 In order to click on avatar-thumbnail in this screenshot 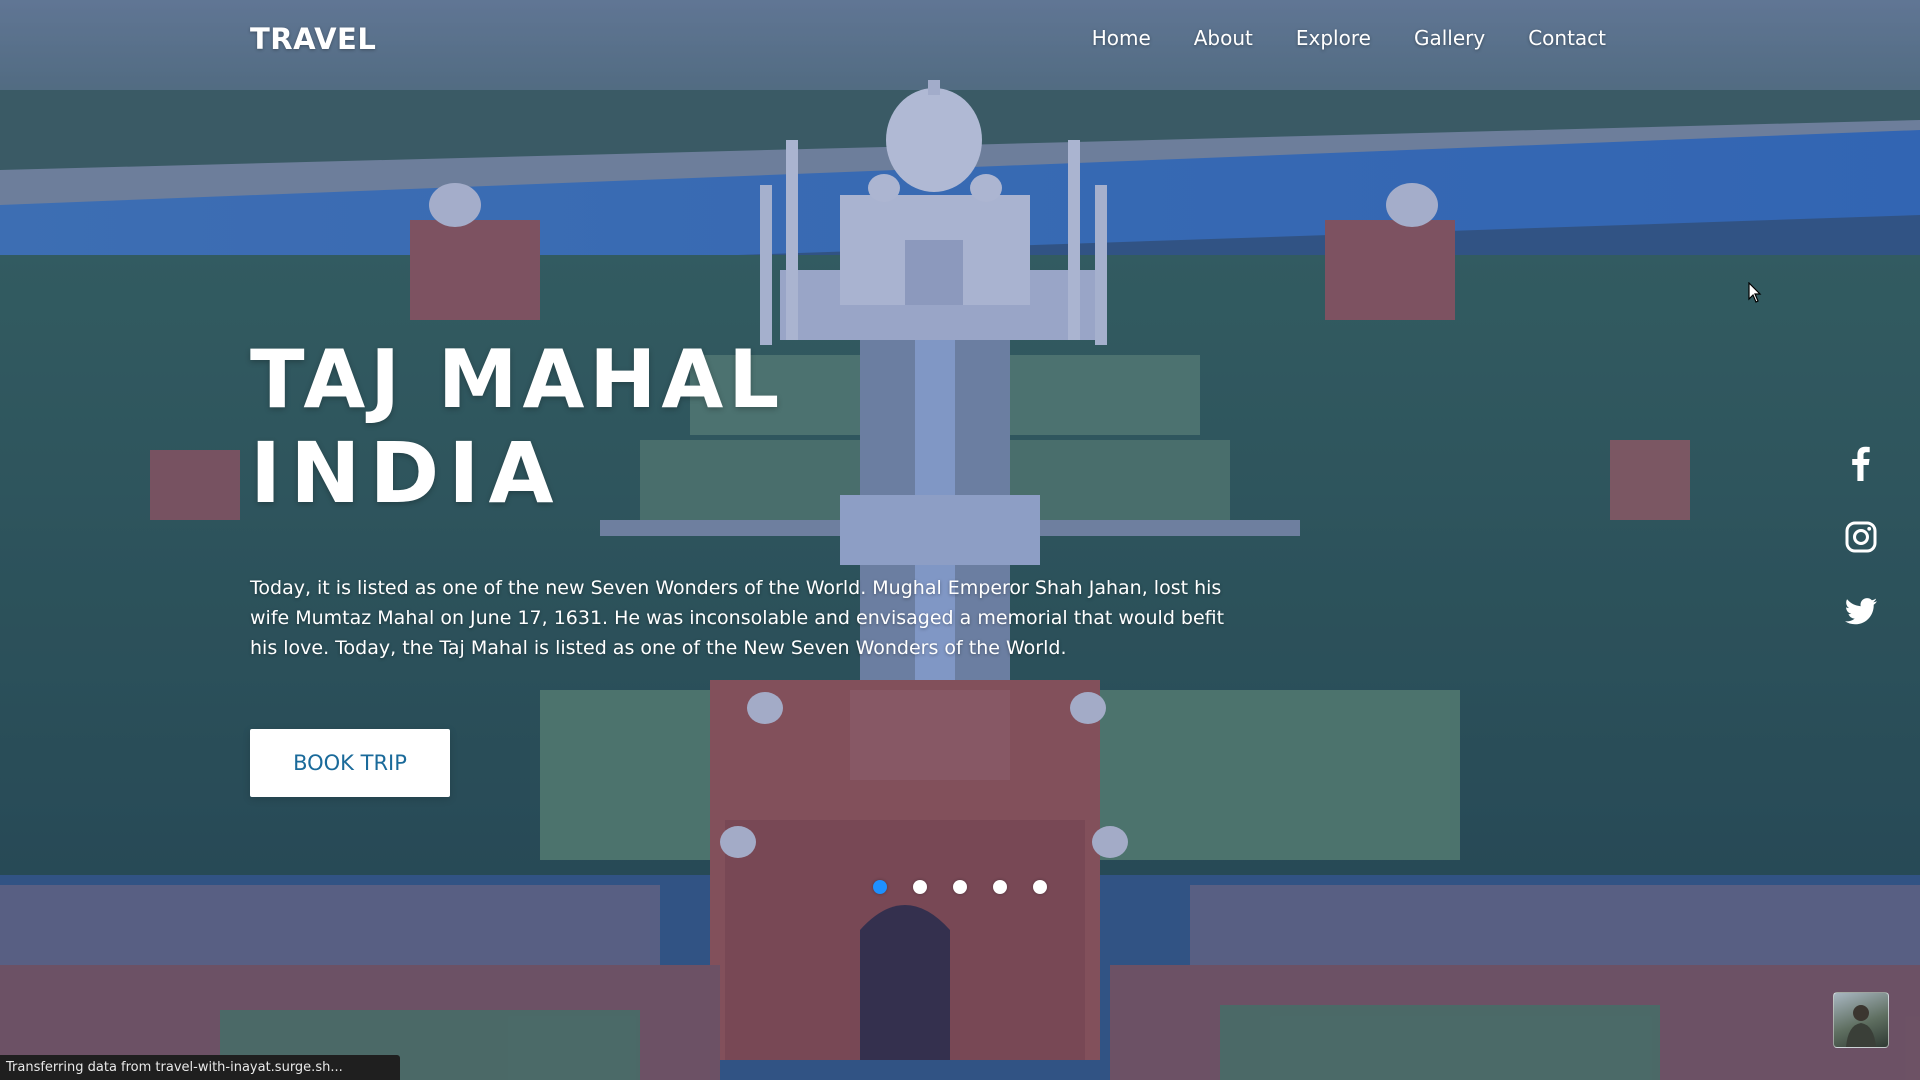, I will do `click(1861, 1020)`.